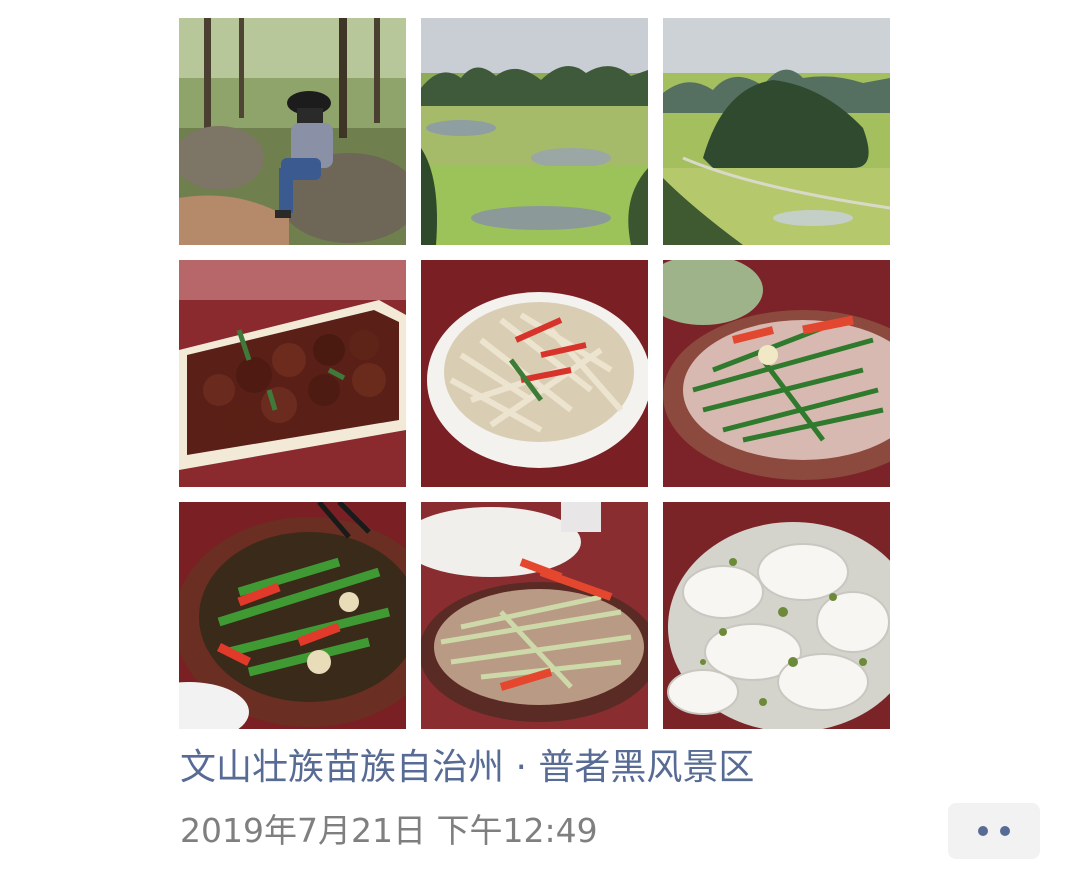 This screenshot has height=881, width=1080. I want to click on location-link: 文山壮族苗族自治州 · 普者黑风景区, so click(467, 768).